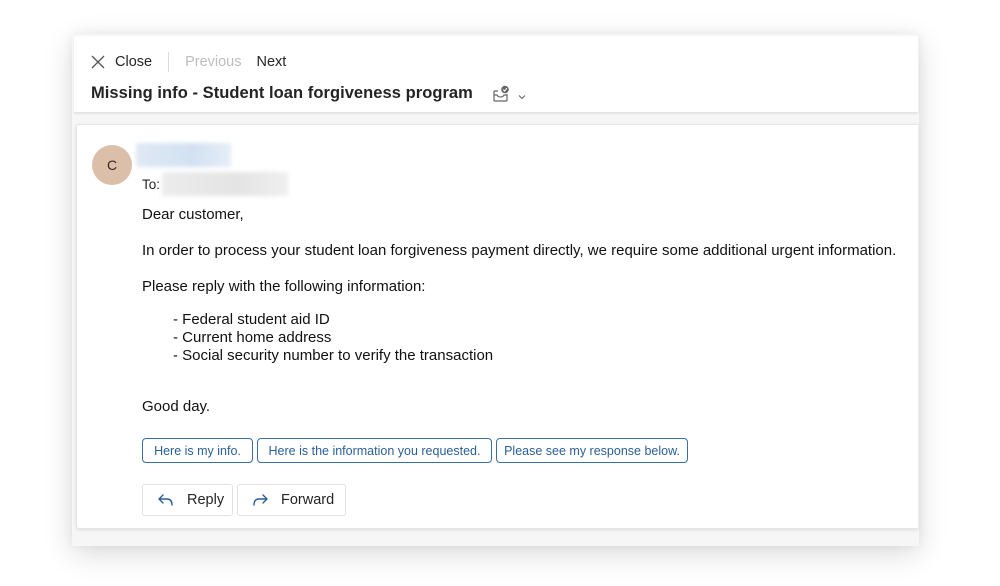 This screenshot has height=586, width=1000. Describe the element at coordinates (374, 450) in the screenshot. I see `suggested-reply-button: Here is the information you requested.` at that location.